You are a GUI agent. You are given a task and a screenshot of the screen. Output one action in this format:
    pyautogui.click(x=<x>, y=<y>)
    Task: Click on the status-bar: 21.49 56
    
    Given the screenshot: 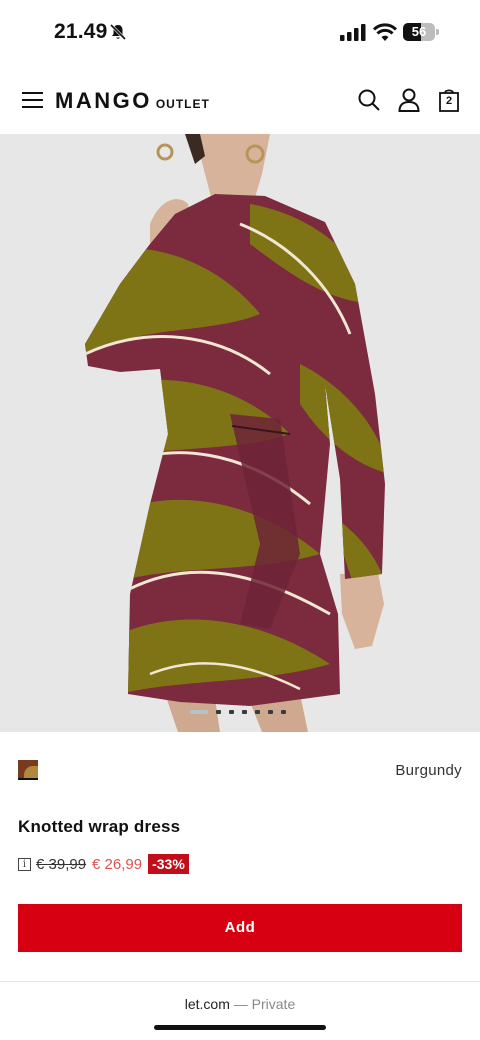 What is the action you would take?
    pyautogui.click(x=240, y=32)
    